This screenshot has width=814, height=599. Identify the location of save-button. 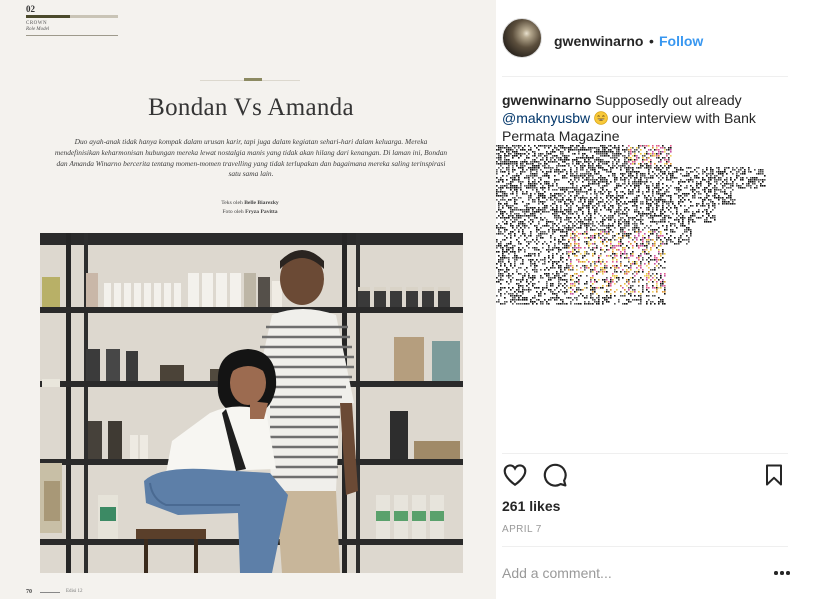
(776, 476).